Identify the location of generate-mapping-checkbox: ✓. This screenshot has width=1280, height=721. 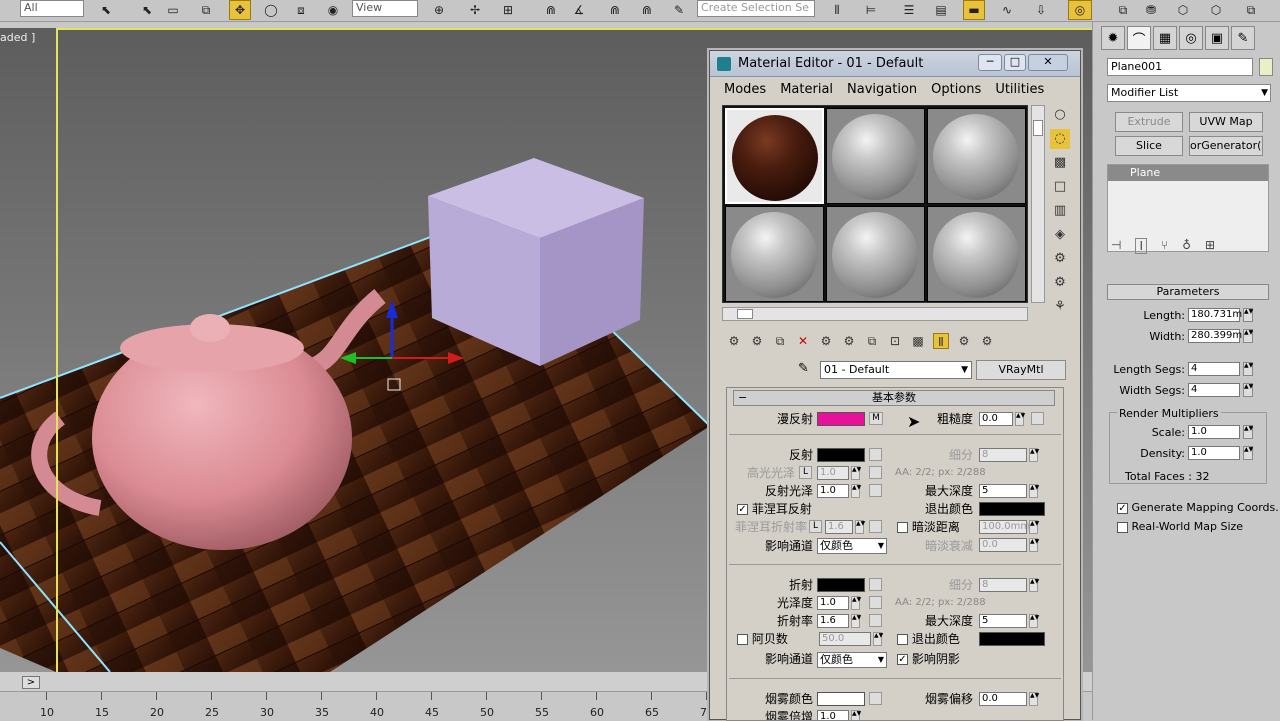
(1122, 508).